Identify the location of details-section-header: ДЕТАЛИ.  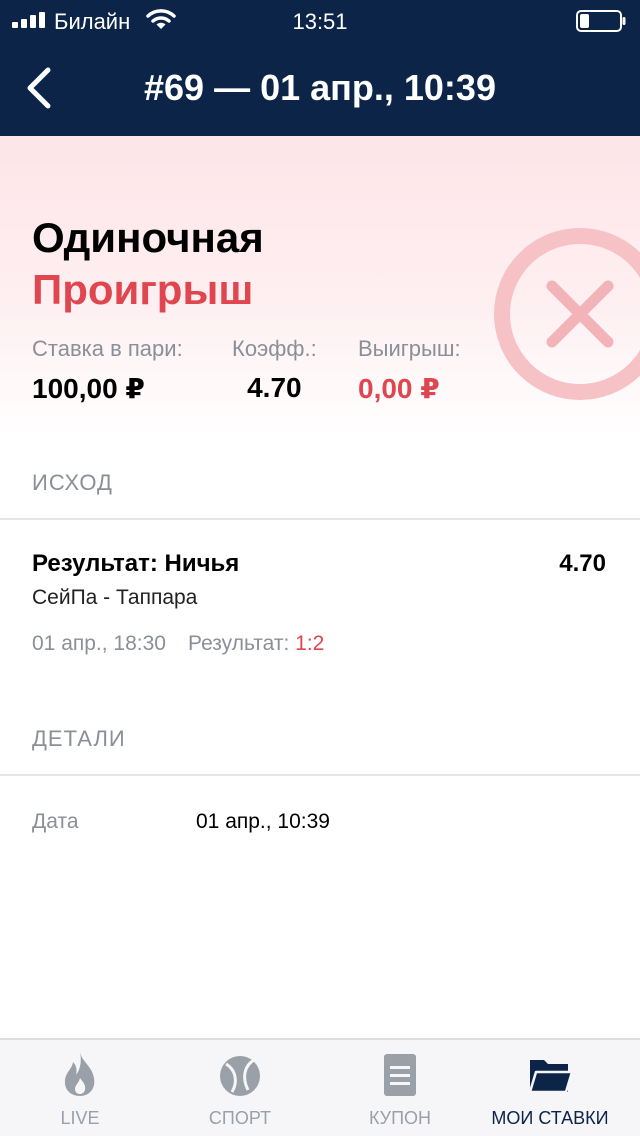
(79, 738).